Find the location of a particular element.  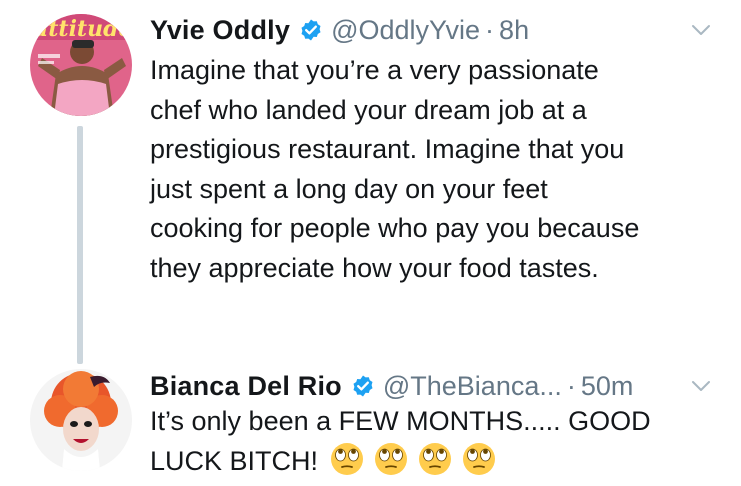

user-handle: @OddlyYvie is located at coordinates (405, 30).